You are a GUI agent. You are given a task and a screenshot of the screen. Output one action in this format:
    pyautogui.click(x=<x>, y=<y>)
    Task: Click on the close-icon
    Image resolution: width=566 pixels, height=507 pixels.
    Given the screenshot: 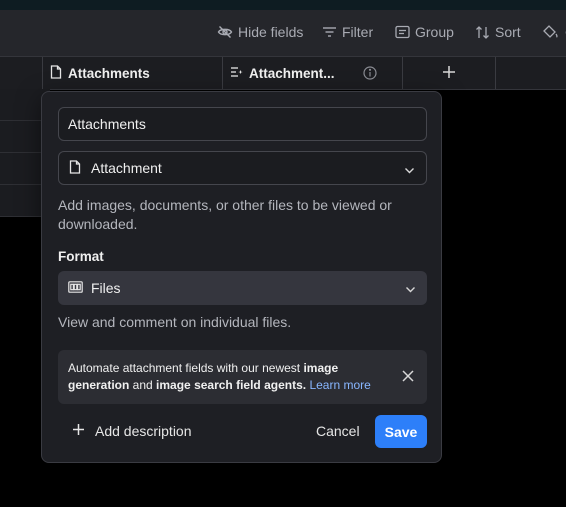 What is the action you would take?
    pyautogui.click(x=408, y=378)
    